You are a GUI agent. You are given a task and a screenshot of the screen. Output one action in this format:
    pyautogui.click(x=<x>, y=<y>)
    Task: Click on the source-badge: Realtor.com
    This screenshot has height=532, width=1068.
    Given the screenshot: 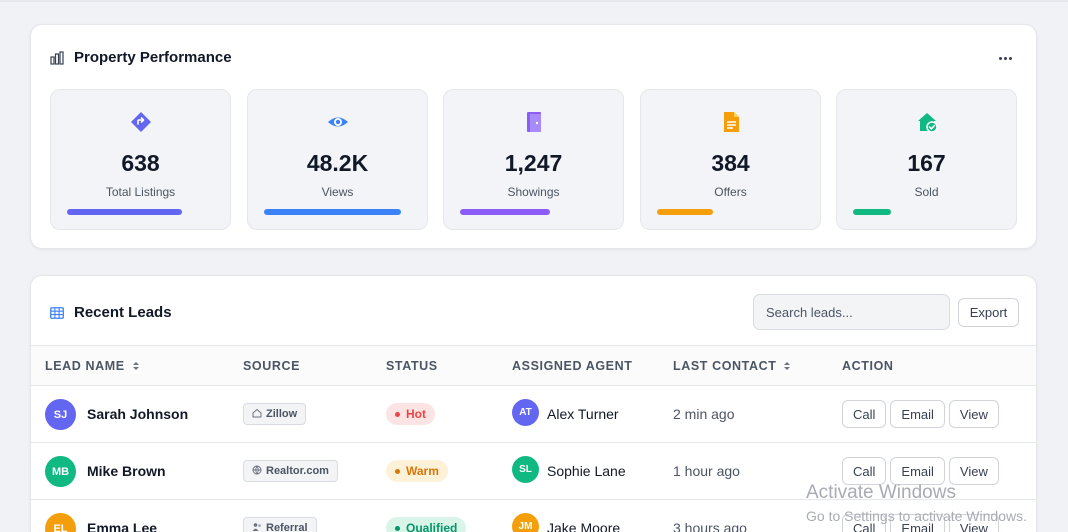 What is the action you would take?
    pyautogui.click(x=290, y=471)
    